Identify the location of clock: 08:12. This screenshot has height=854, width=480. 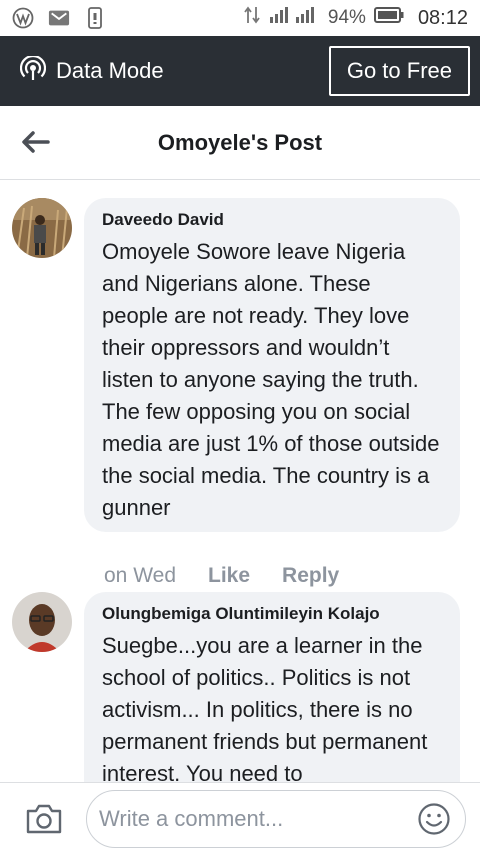
(442, 17).